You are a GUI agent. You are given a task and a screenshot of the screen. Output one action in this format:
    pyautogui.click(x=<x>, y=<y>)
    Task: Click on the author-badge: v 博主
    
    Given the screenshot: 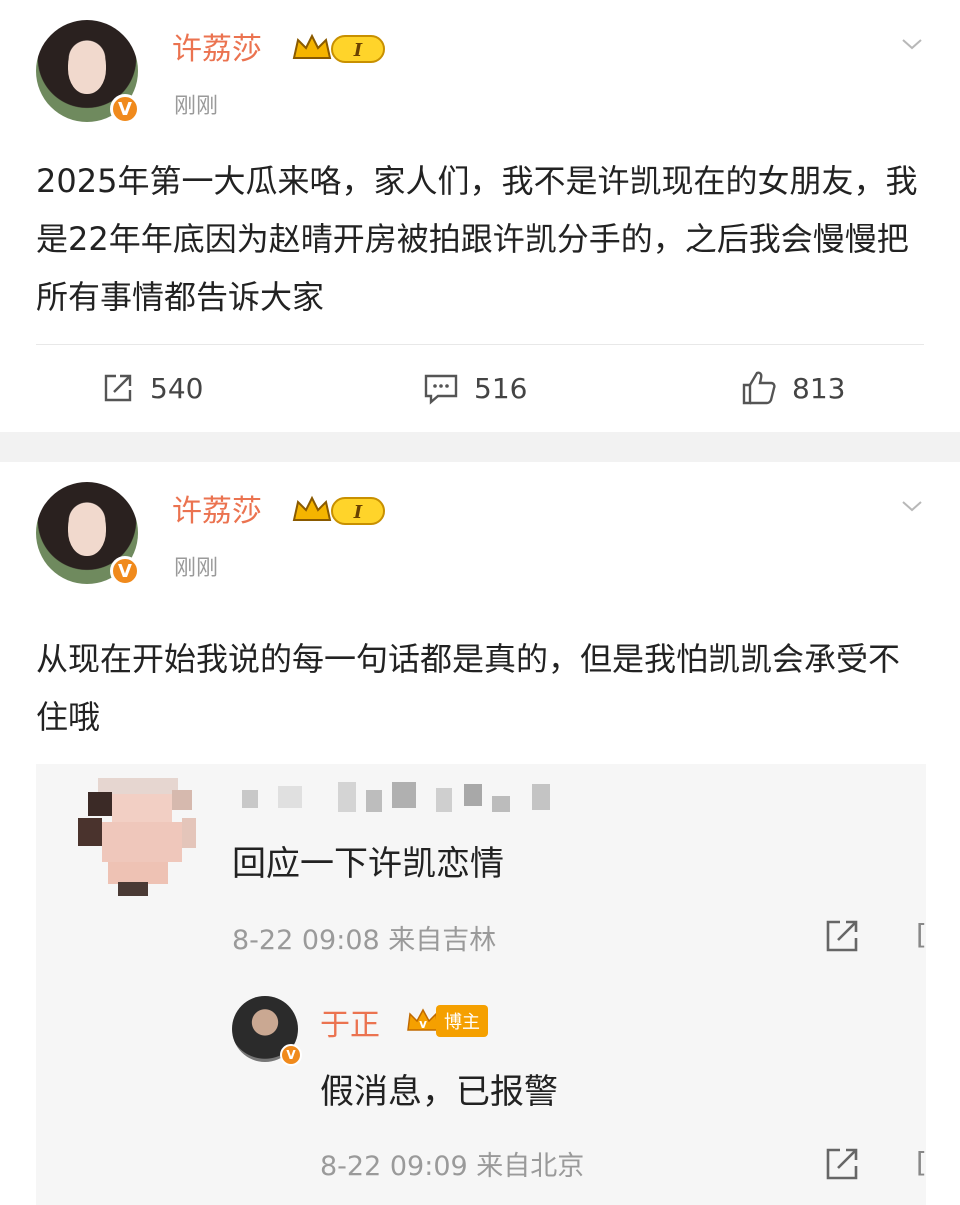 What is the action you would take?
    pyautogui.click(x=450, y=1021)
    